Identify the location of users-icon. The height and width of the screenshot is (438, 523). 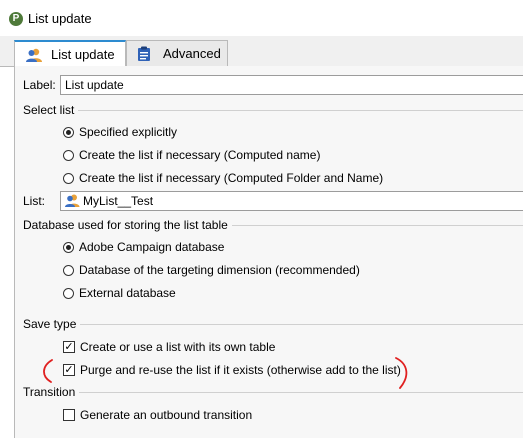
(34, 55).